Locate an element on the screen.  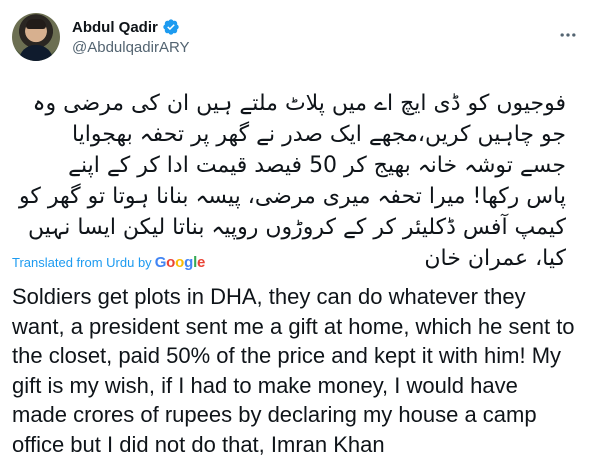
avatar is located at coordinates (36, 37).